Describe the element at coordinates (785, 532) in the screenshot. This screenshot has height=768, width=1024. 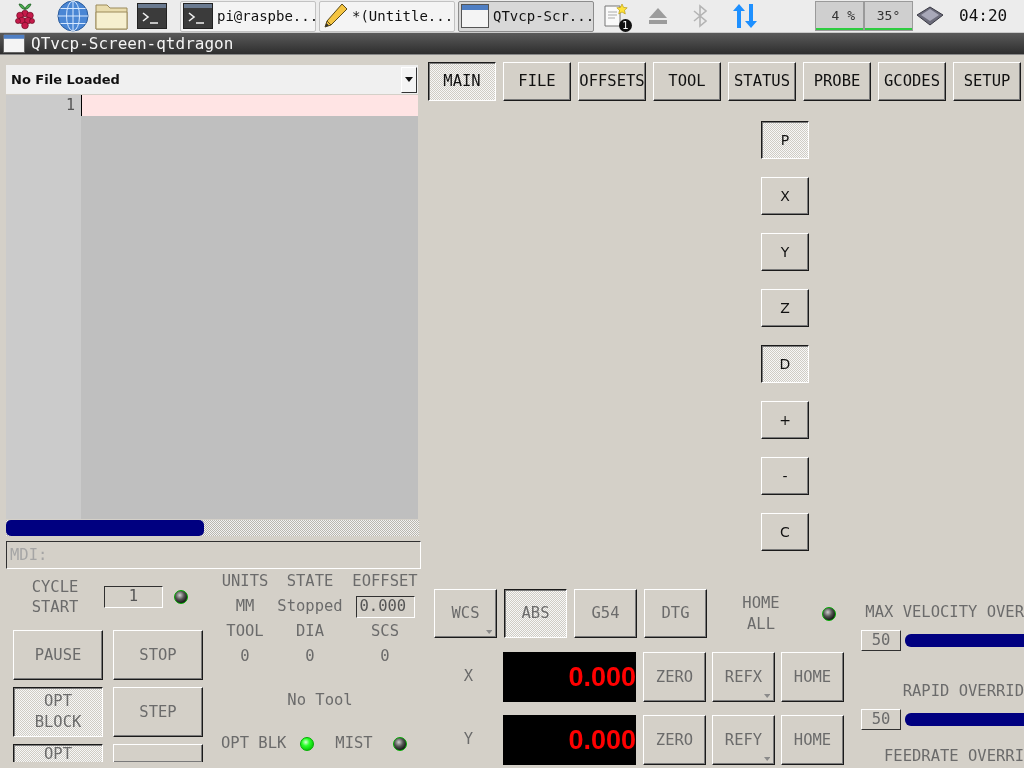
I see `keypad-button: C` at that location.